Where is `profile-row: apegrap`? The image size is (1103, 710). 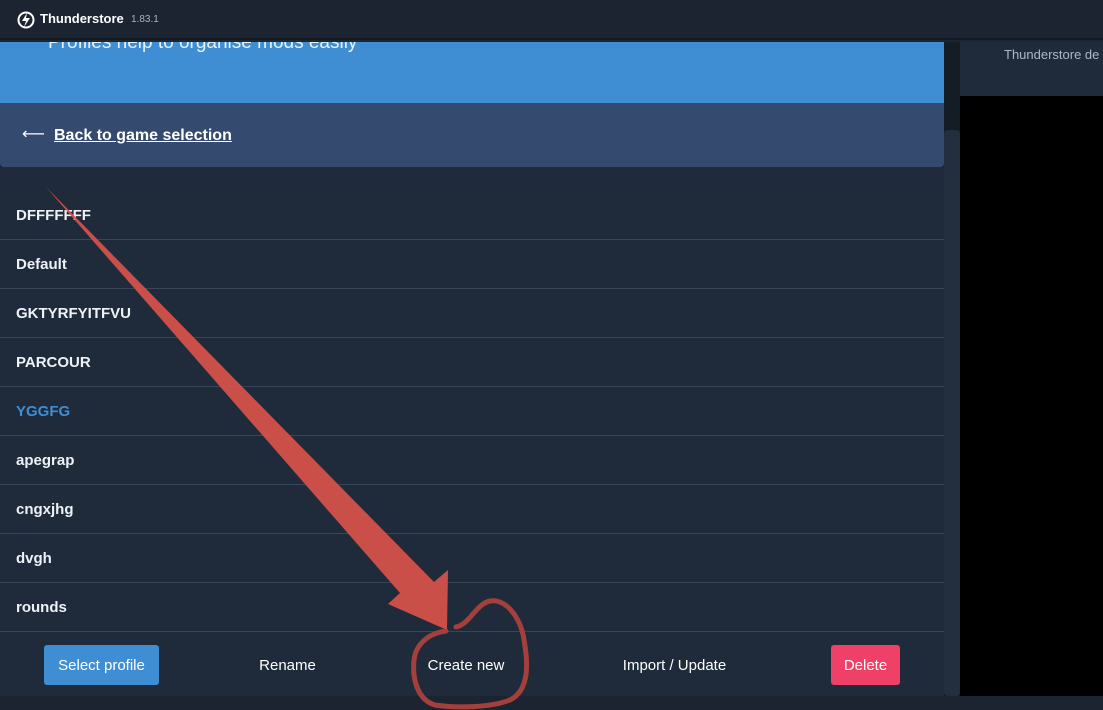 profile-row: apegrap is located at coordinates (472, 460).